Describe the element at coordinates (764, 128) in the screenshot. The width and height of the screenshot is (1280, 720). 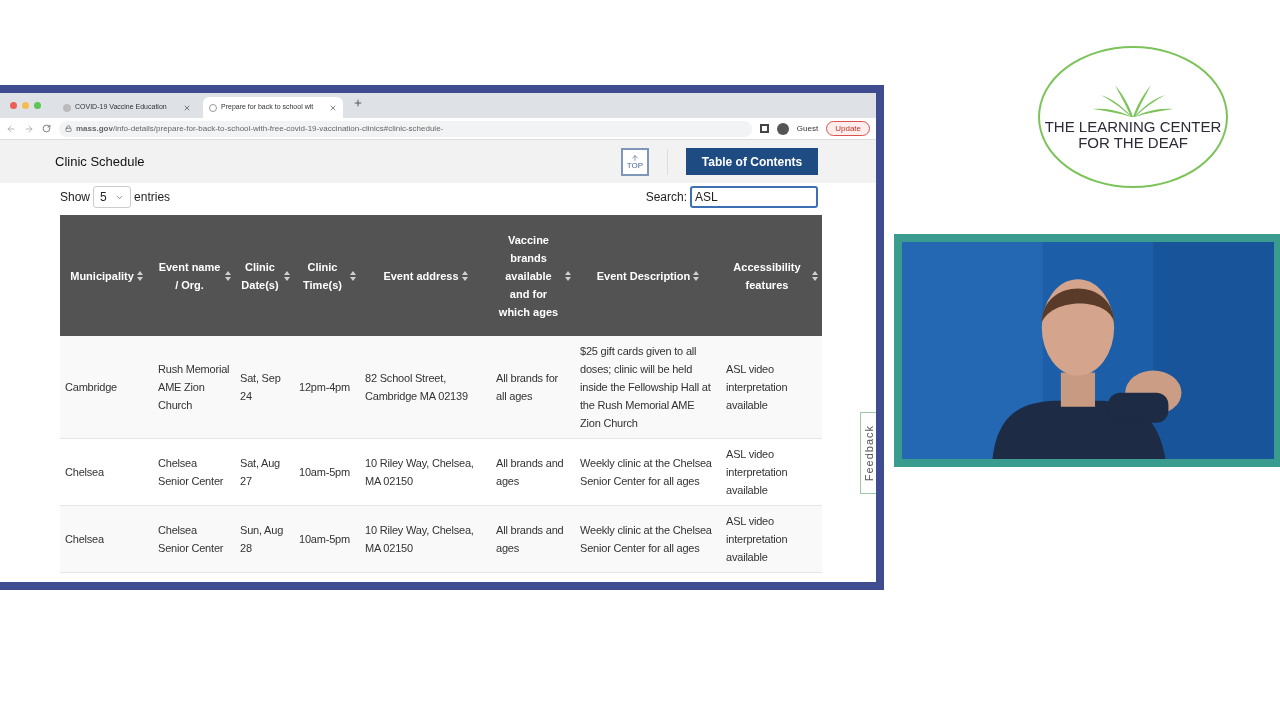
I see `sidebar-icon` at that location.